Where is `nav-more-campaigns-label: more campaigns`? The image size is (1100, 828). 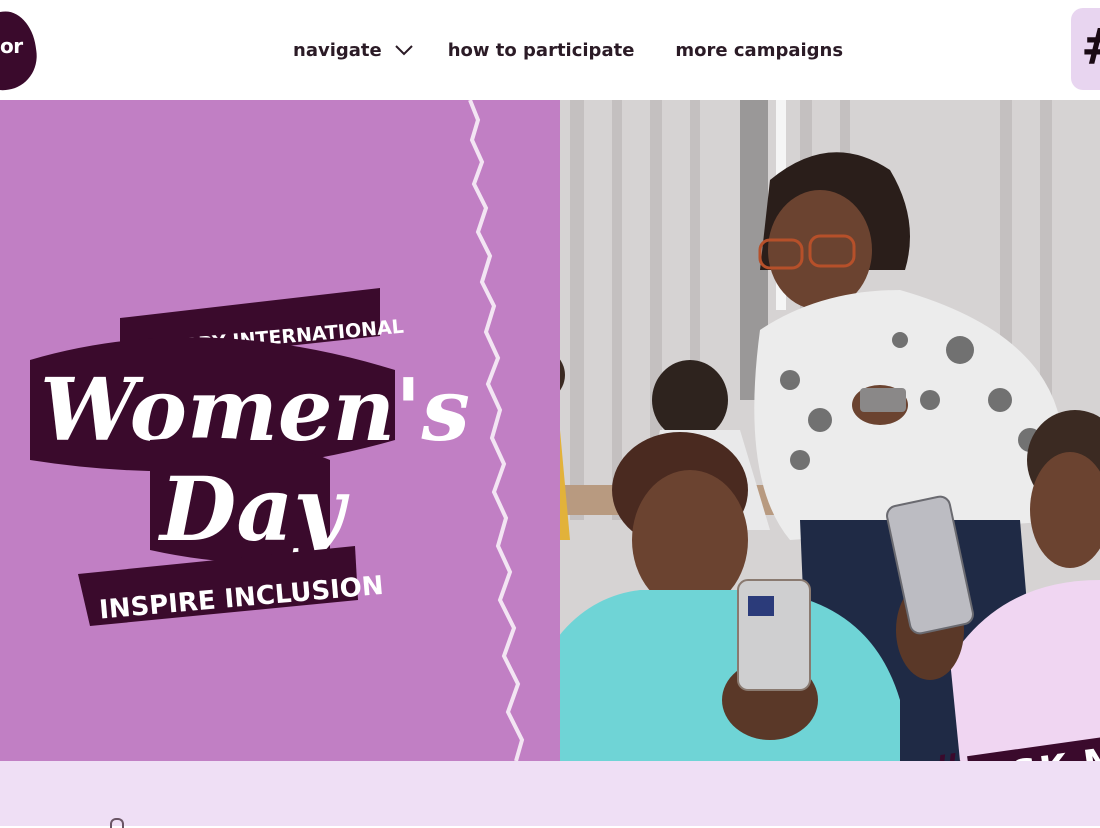 nav-more-campaigns-label: more campaigns is located at coordinates (759, 50).